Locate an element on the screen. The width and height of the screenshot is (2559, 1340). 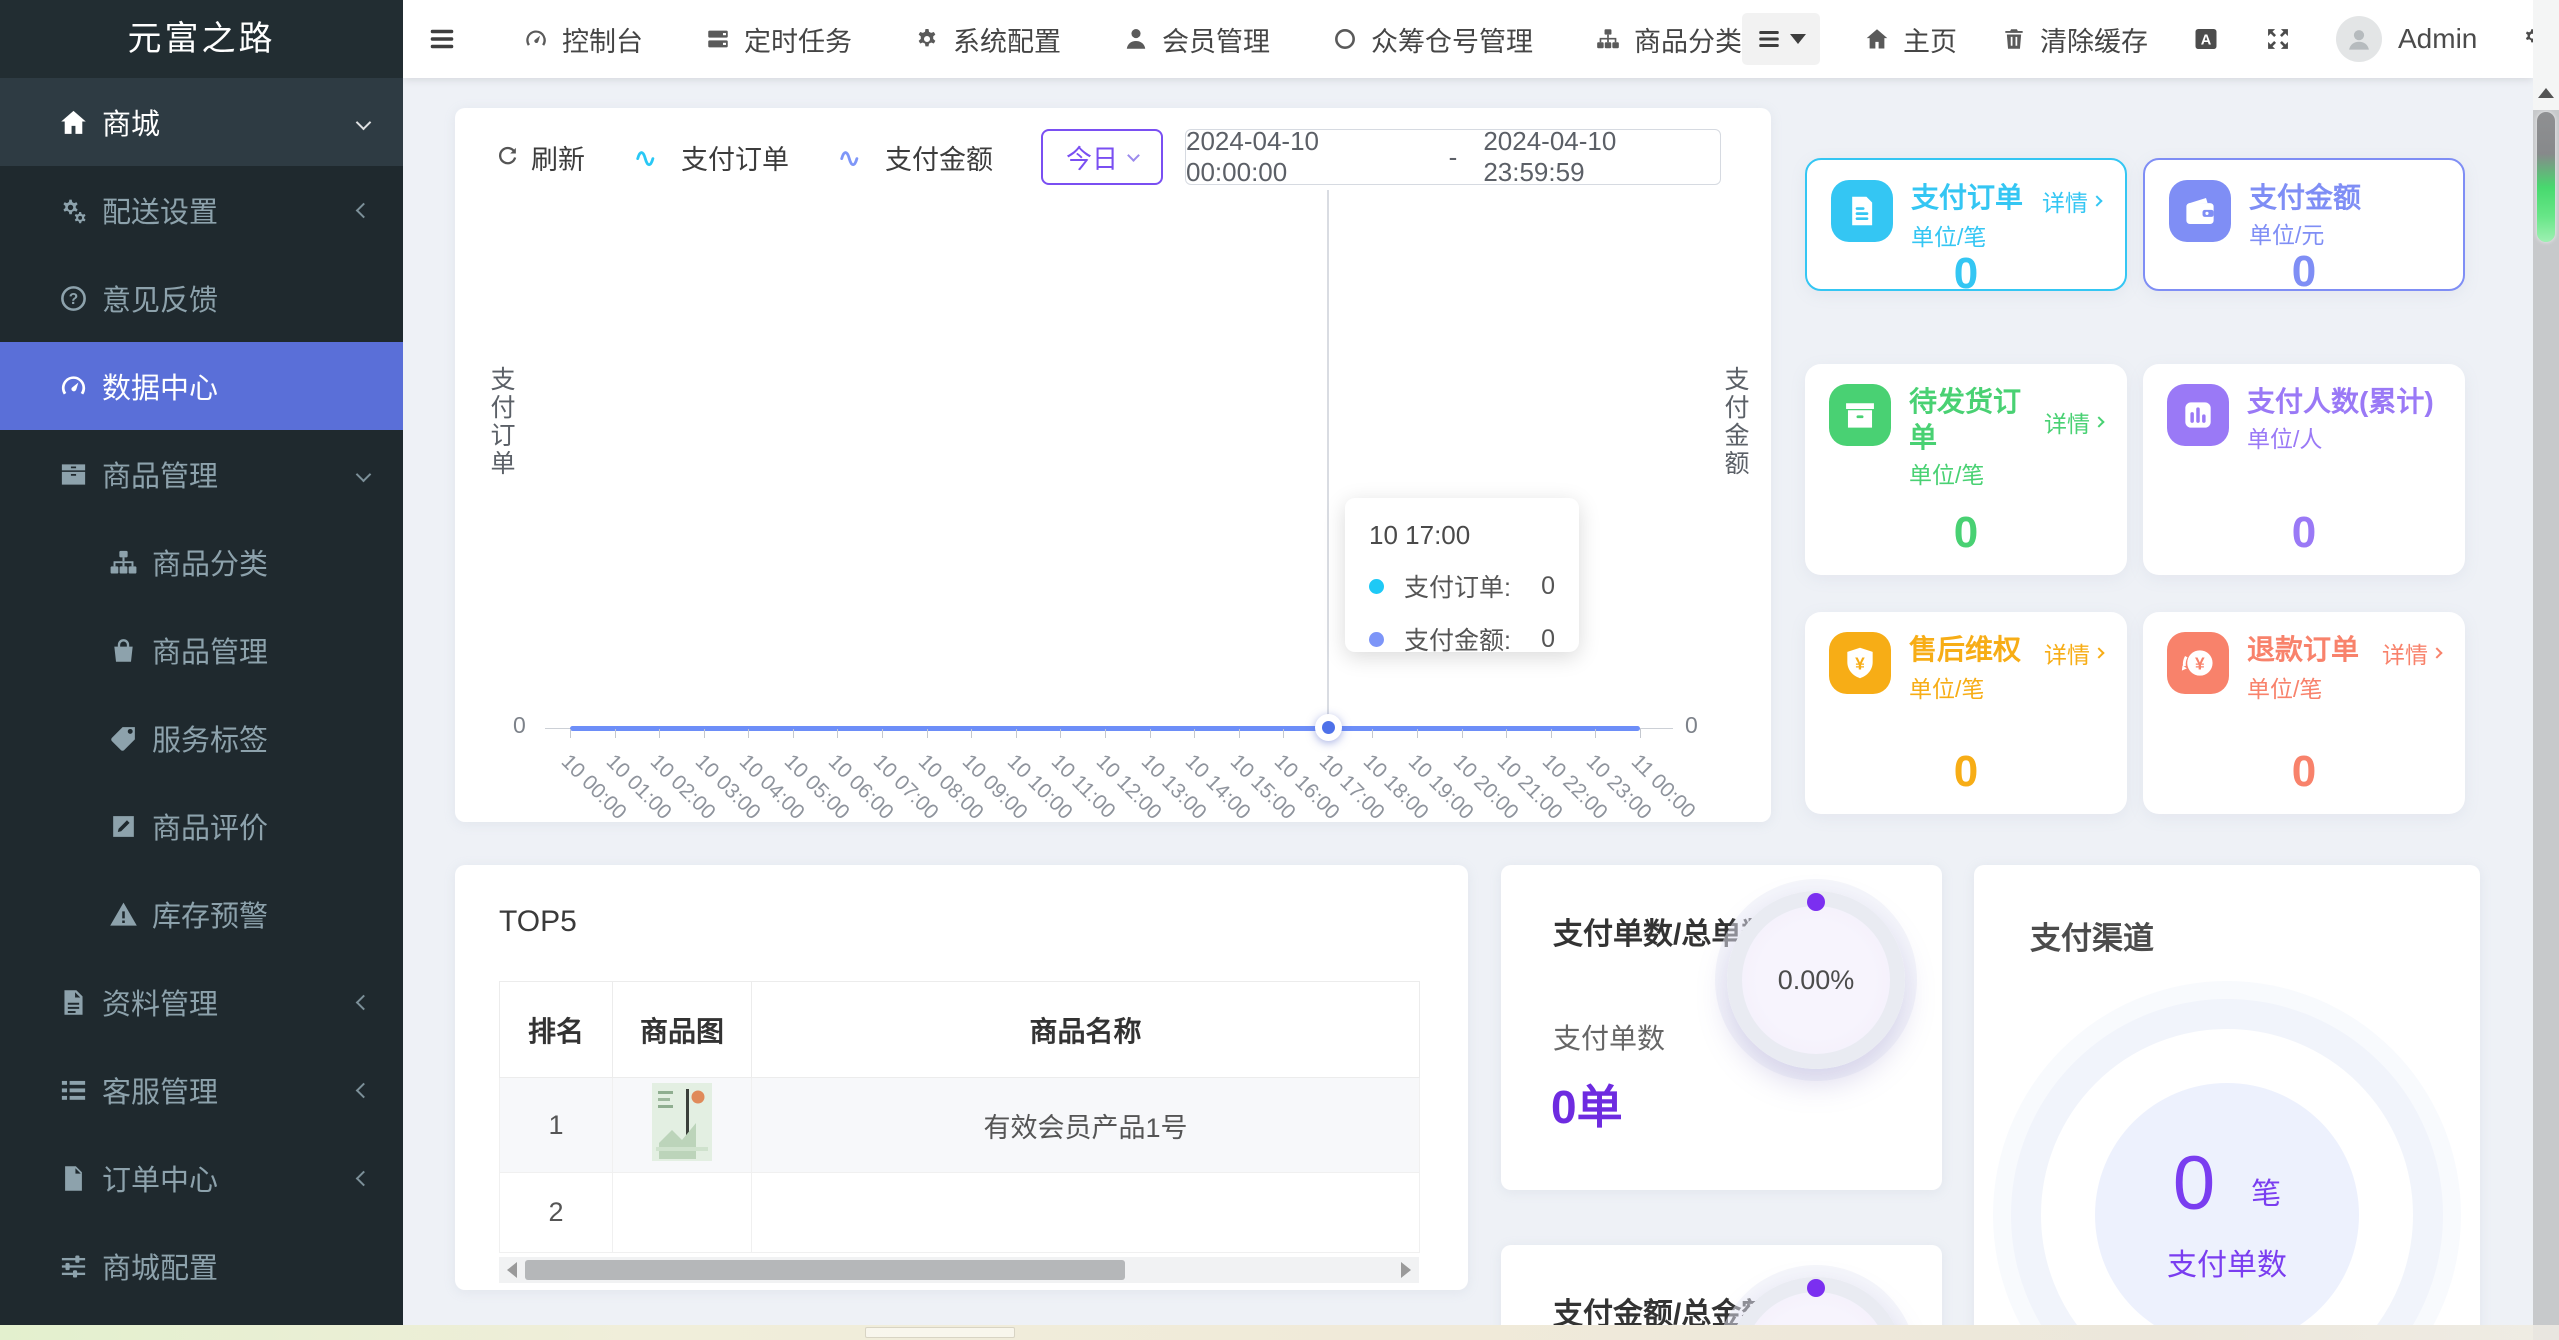
scroll-left-icon is located at coordinates (512, 1270).